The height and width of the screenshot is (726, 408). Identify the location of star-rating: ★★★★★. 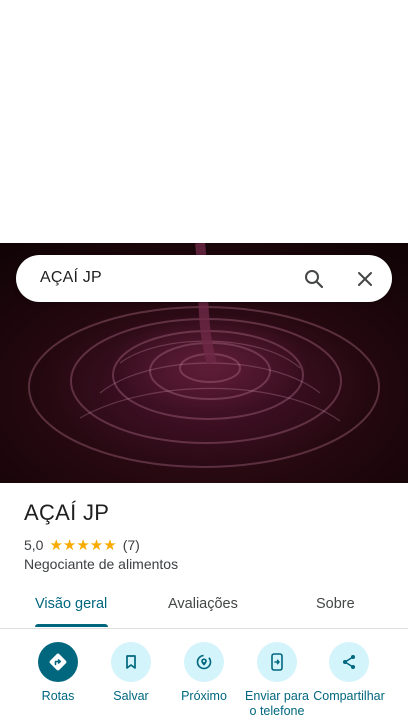
(83, 545).